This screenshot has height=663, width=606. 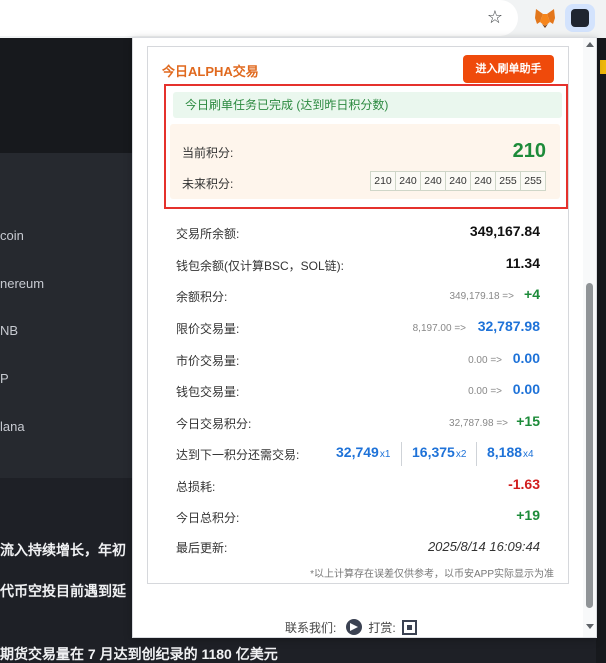 What do you see at coordinates (208, 518) in the screenshot?
I see `today-total-points-label: 今日总积分:` at bounding box center [208, 518].